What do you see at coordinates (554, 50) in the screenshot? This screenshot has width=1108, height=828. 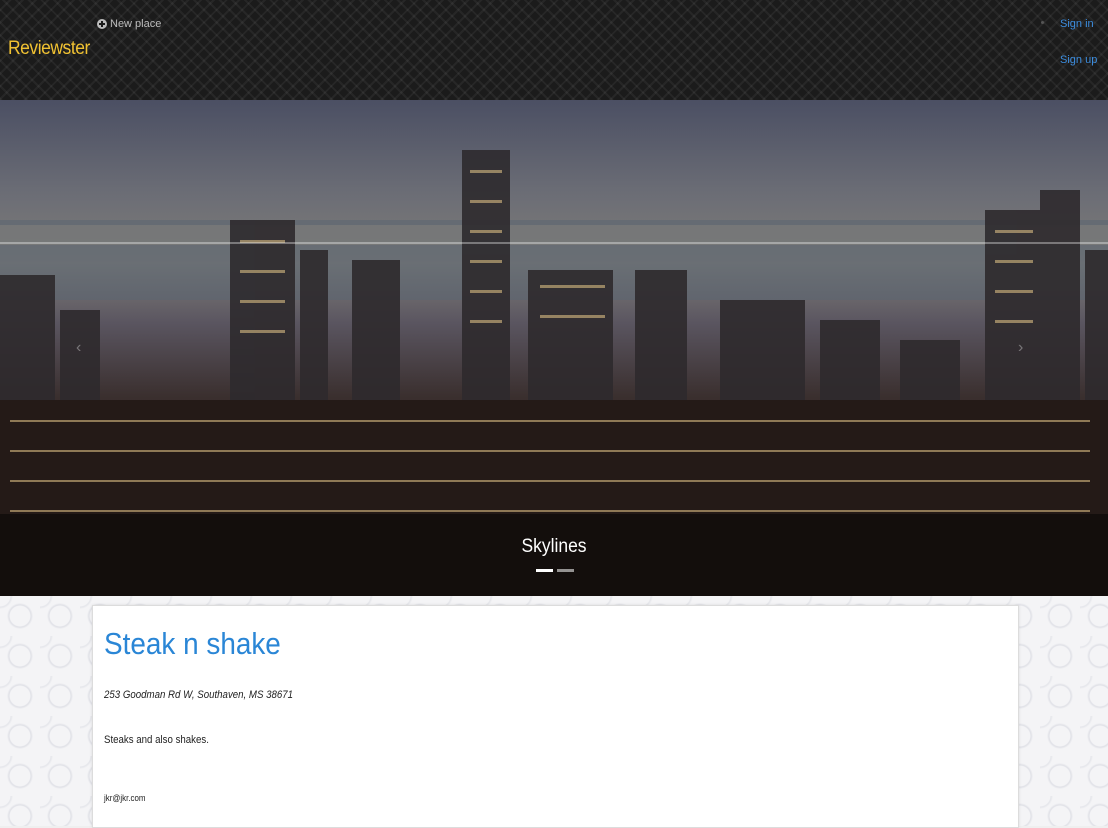 I see `navbar: Reviewster New place Sign in Sign up` at bounding box center [554, 50].